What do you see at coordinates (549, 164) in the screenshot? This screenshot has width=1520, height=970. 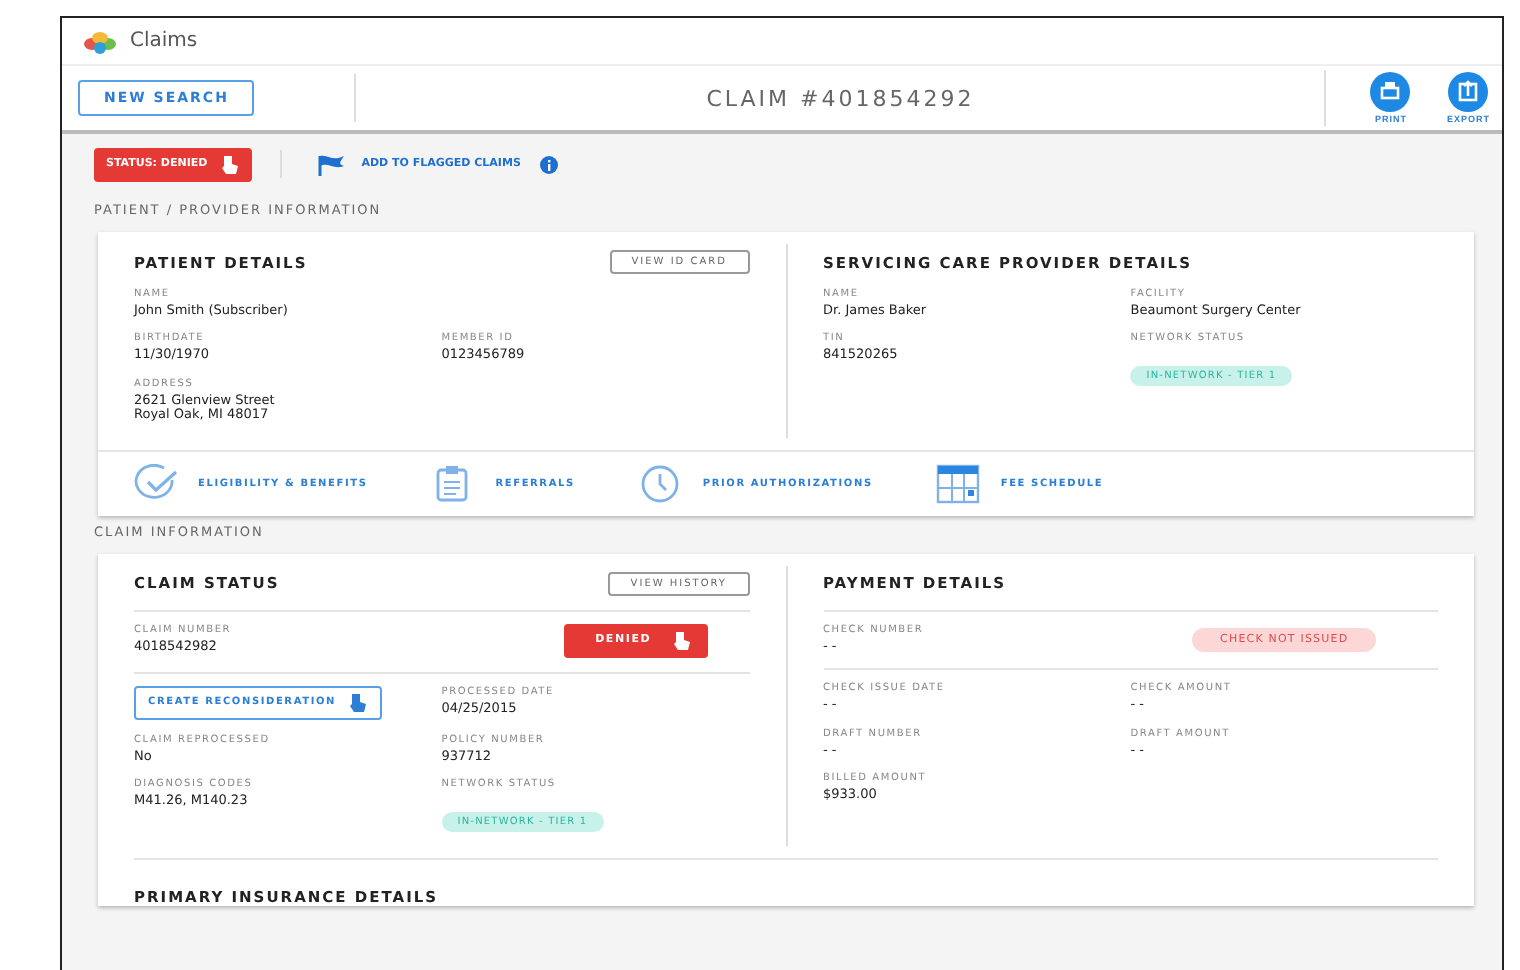 I see `info-icon` at bounding box center [549, 164].